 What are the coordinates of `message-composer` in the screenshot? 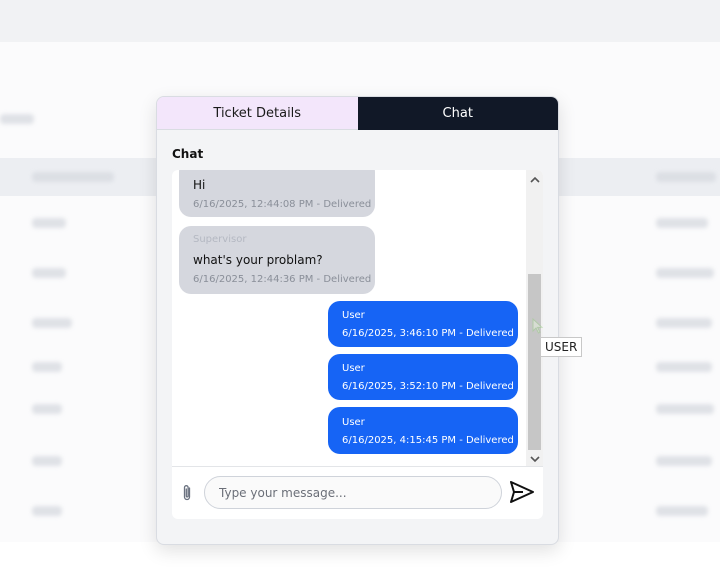 It's located at (357, 492).